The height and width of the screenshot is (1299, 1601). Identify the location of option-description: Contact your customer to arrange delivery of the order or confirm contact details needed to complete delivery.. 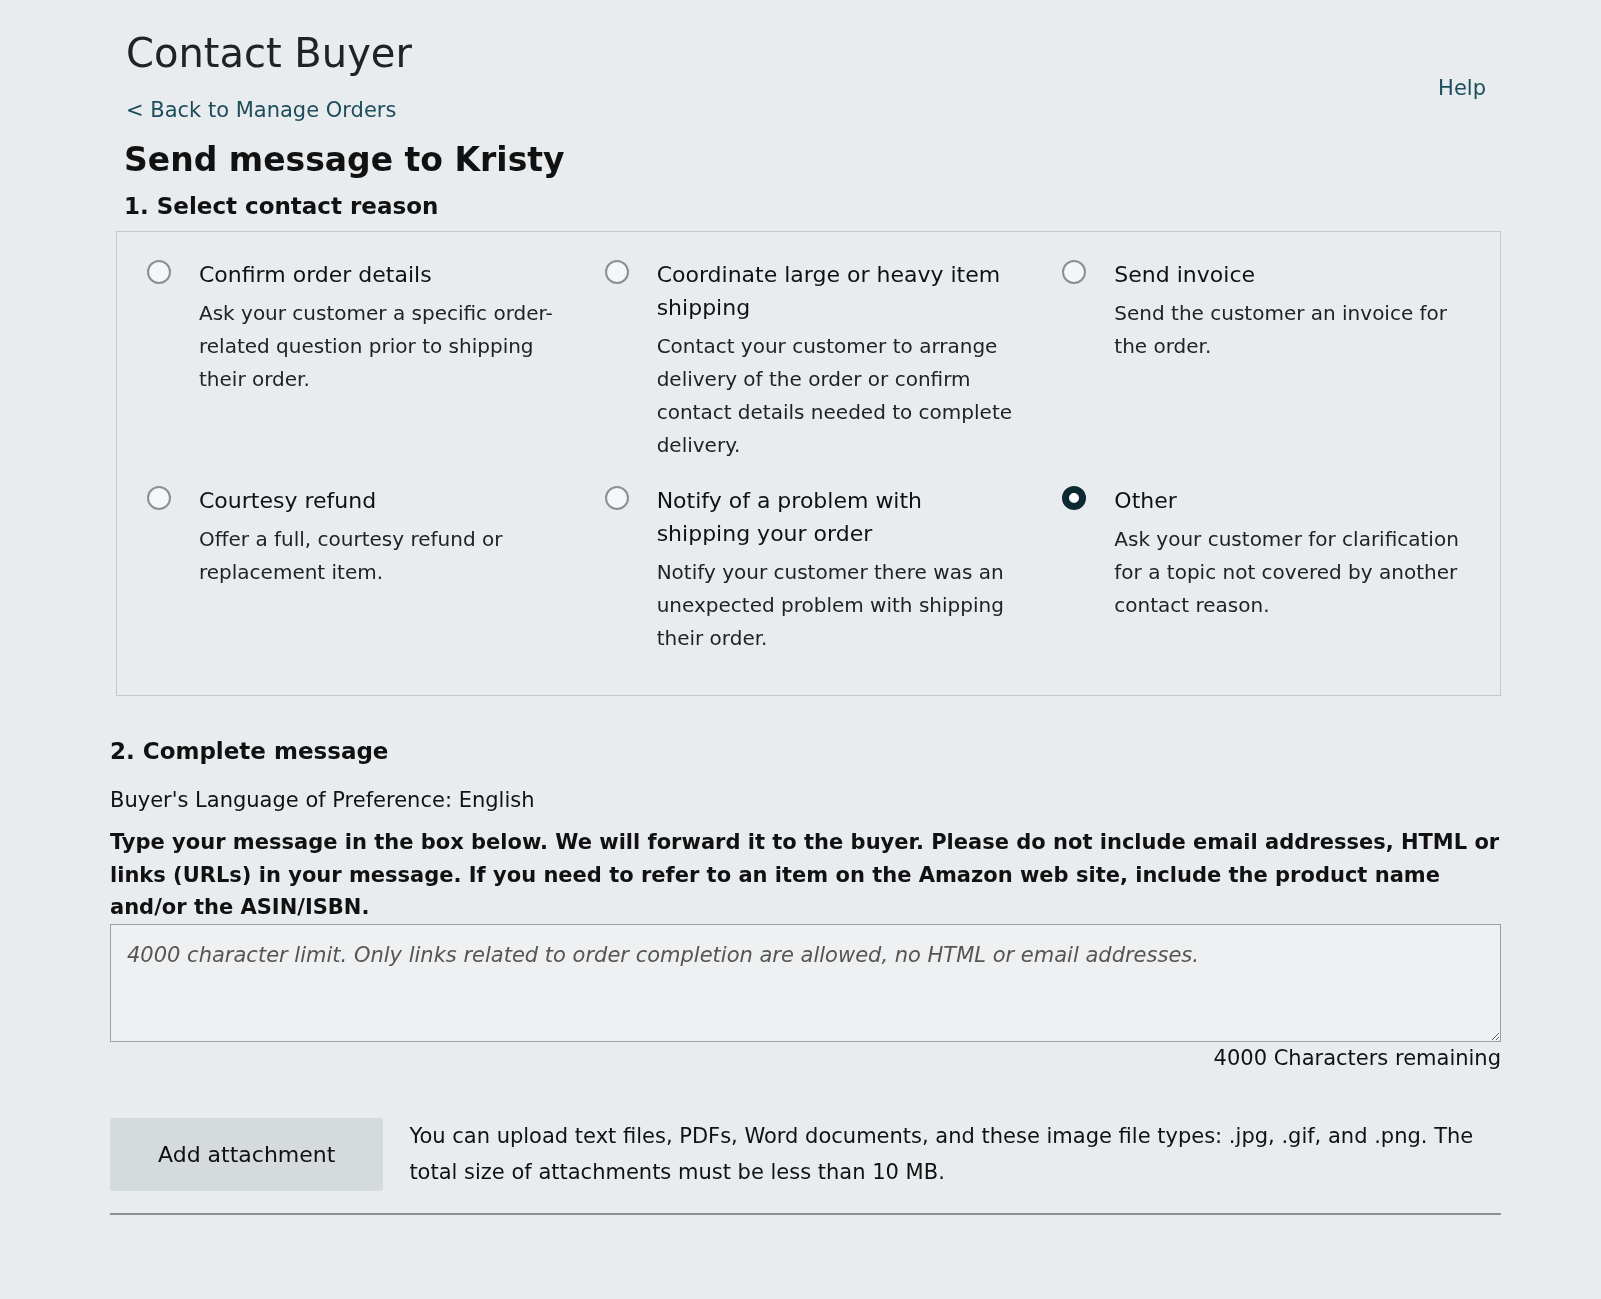
(834, 396).